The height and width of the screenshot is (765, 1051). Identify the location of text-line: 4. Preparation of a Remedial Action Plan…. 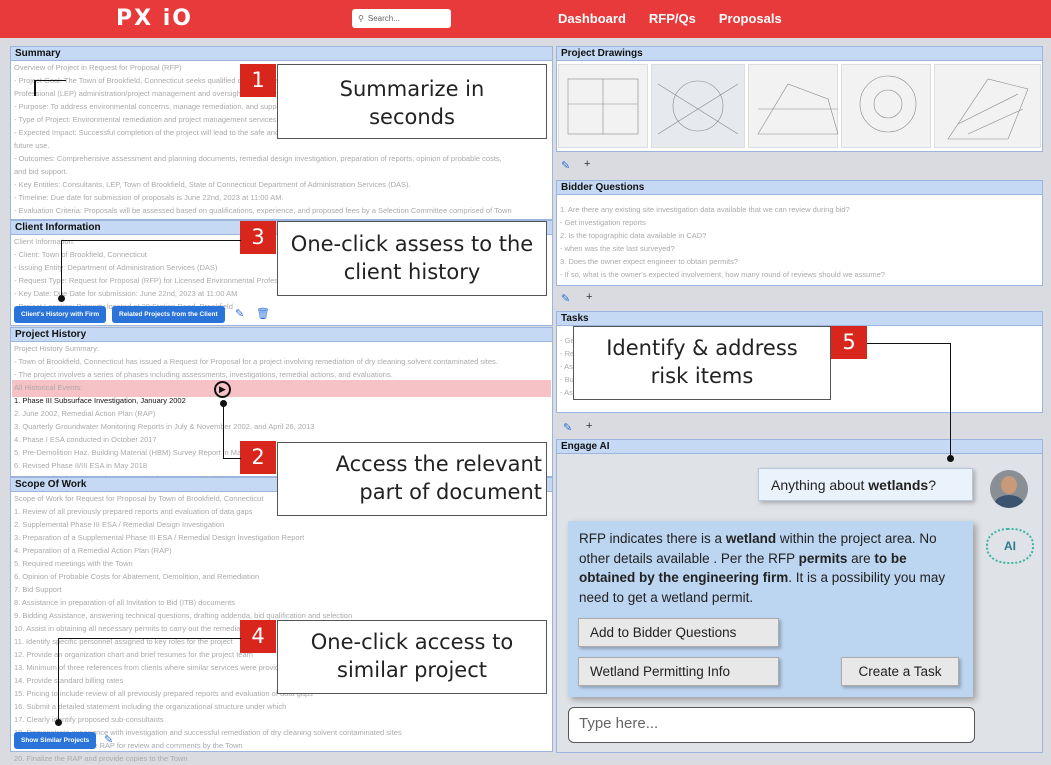
(93, 550).